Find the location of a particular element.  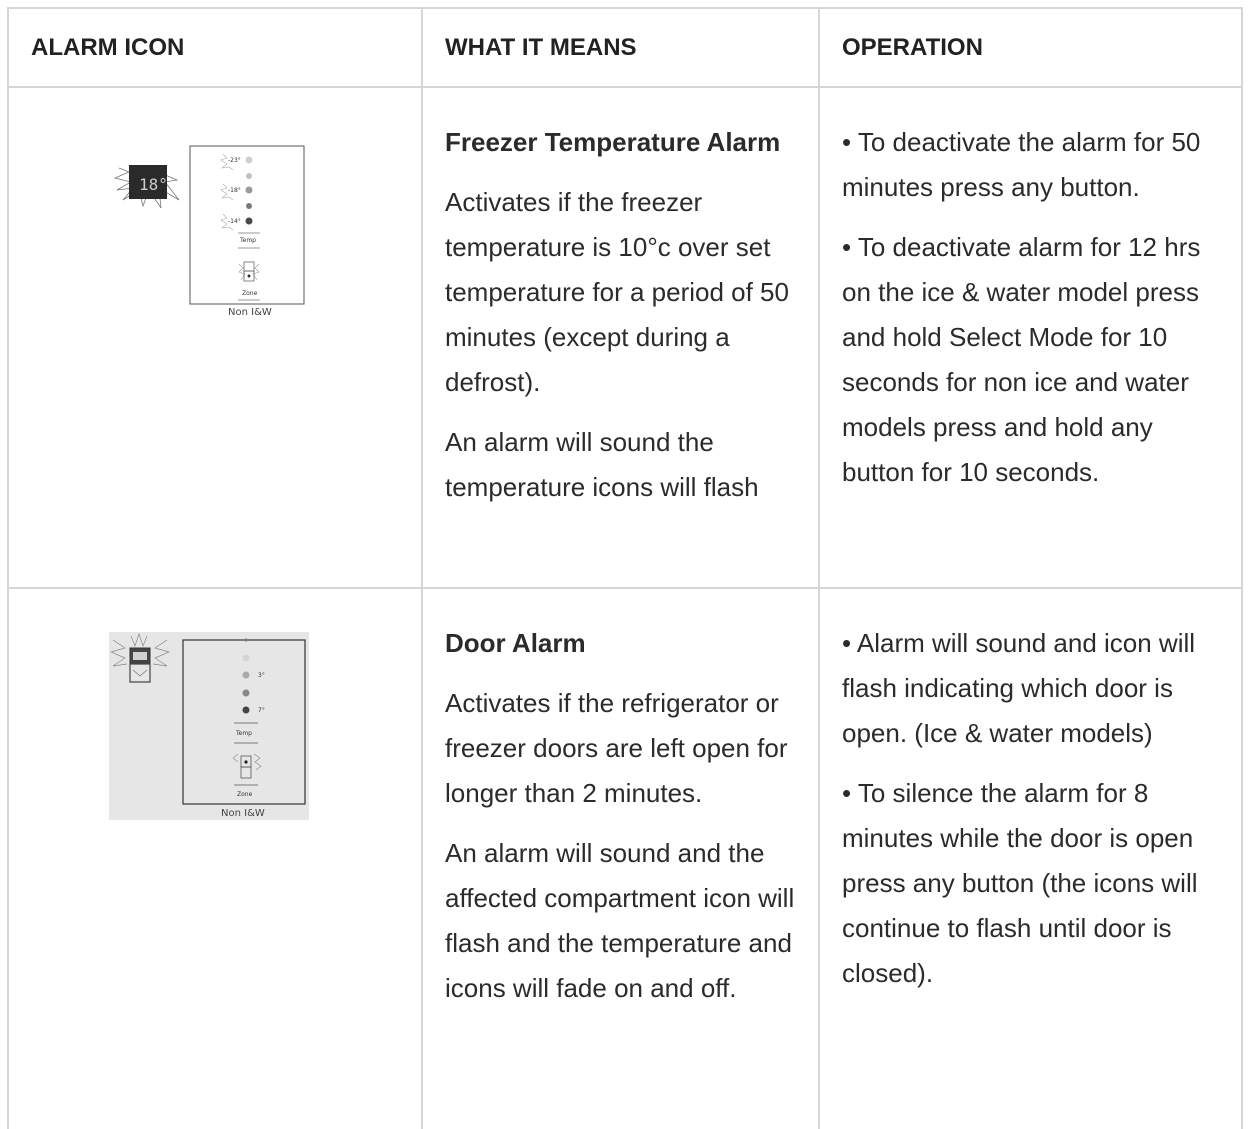

header-row: ALARM ICON WHAT IT MEANS OPERATION is located at coordinates (625, 47).